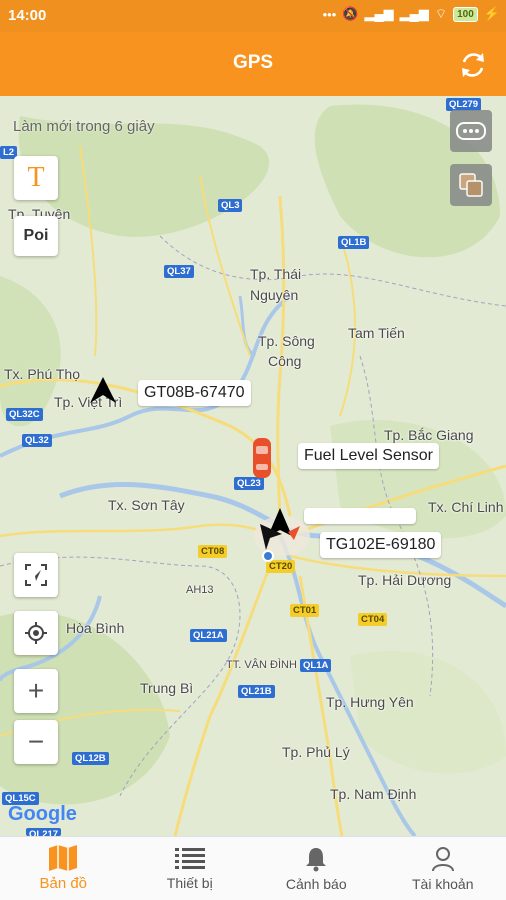  What do you see at coordinates (305, 610) in the screenshot?
I see `road-badge: CT01` at bounding box center [305, 610].